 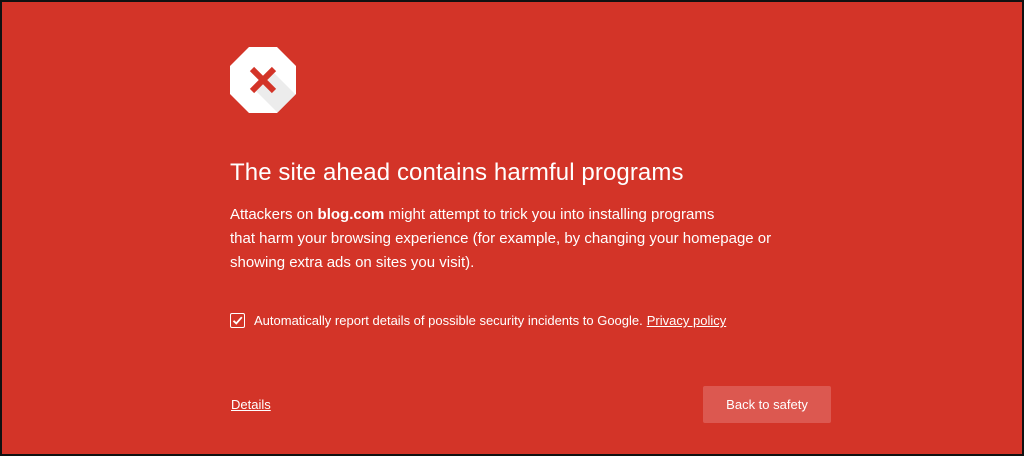 What do you see at coordinates (274, 214) in the screenshot?
I see `explanation-text: Attackers on` at bounding box center [274, 214].